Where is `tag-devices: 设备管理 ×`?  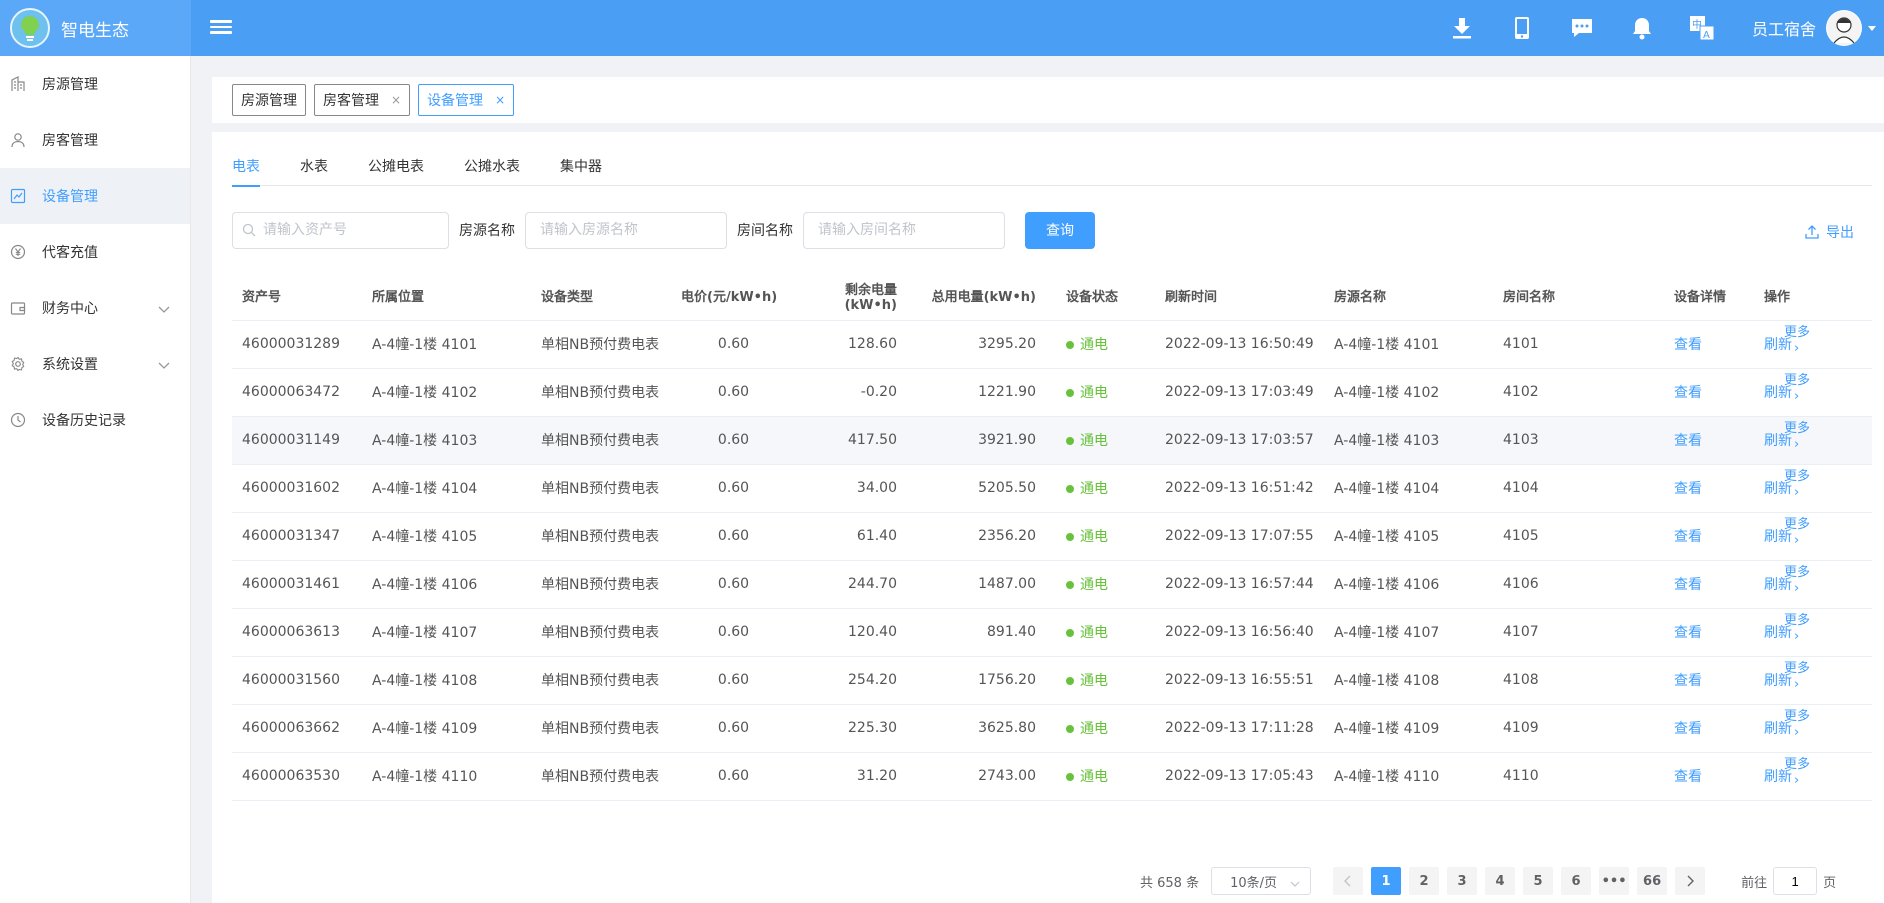 tag-devices: 设备管理 × is located at coordinates (466, 100).